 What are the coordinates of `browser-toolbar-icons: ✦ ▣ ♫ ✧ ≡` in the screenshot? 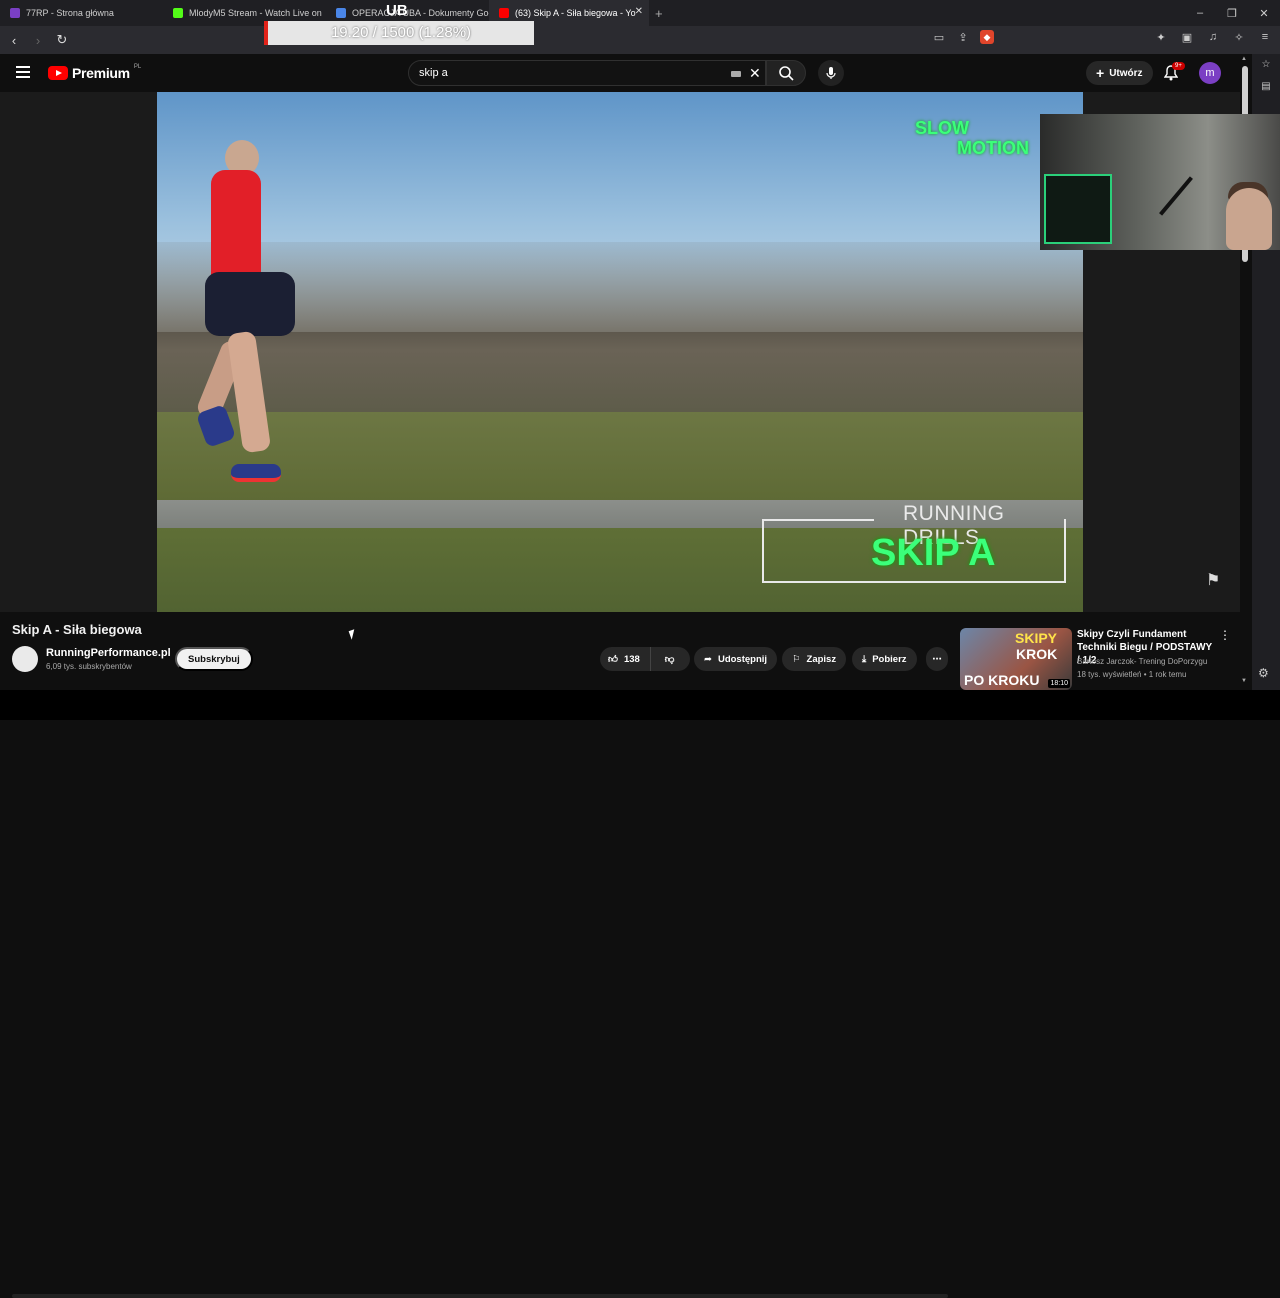 It's located at (1213, 37).